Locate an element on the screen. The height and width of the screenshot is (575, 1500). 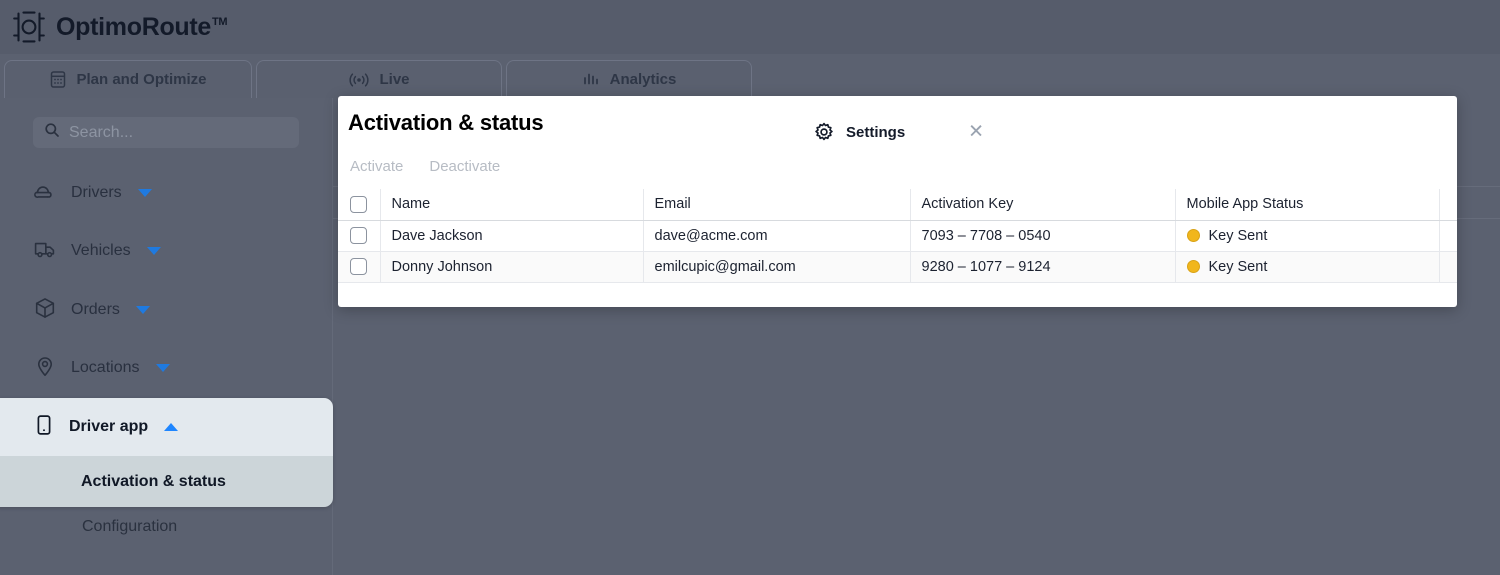
column-header-name: Name is located at coordinates (512, 205).